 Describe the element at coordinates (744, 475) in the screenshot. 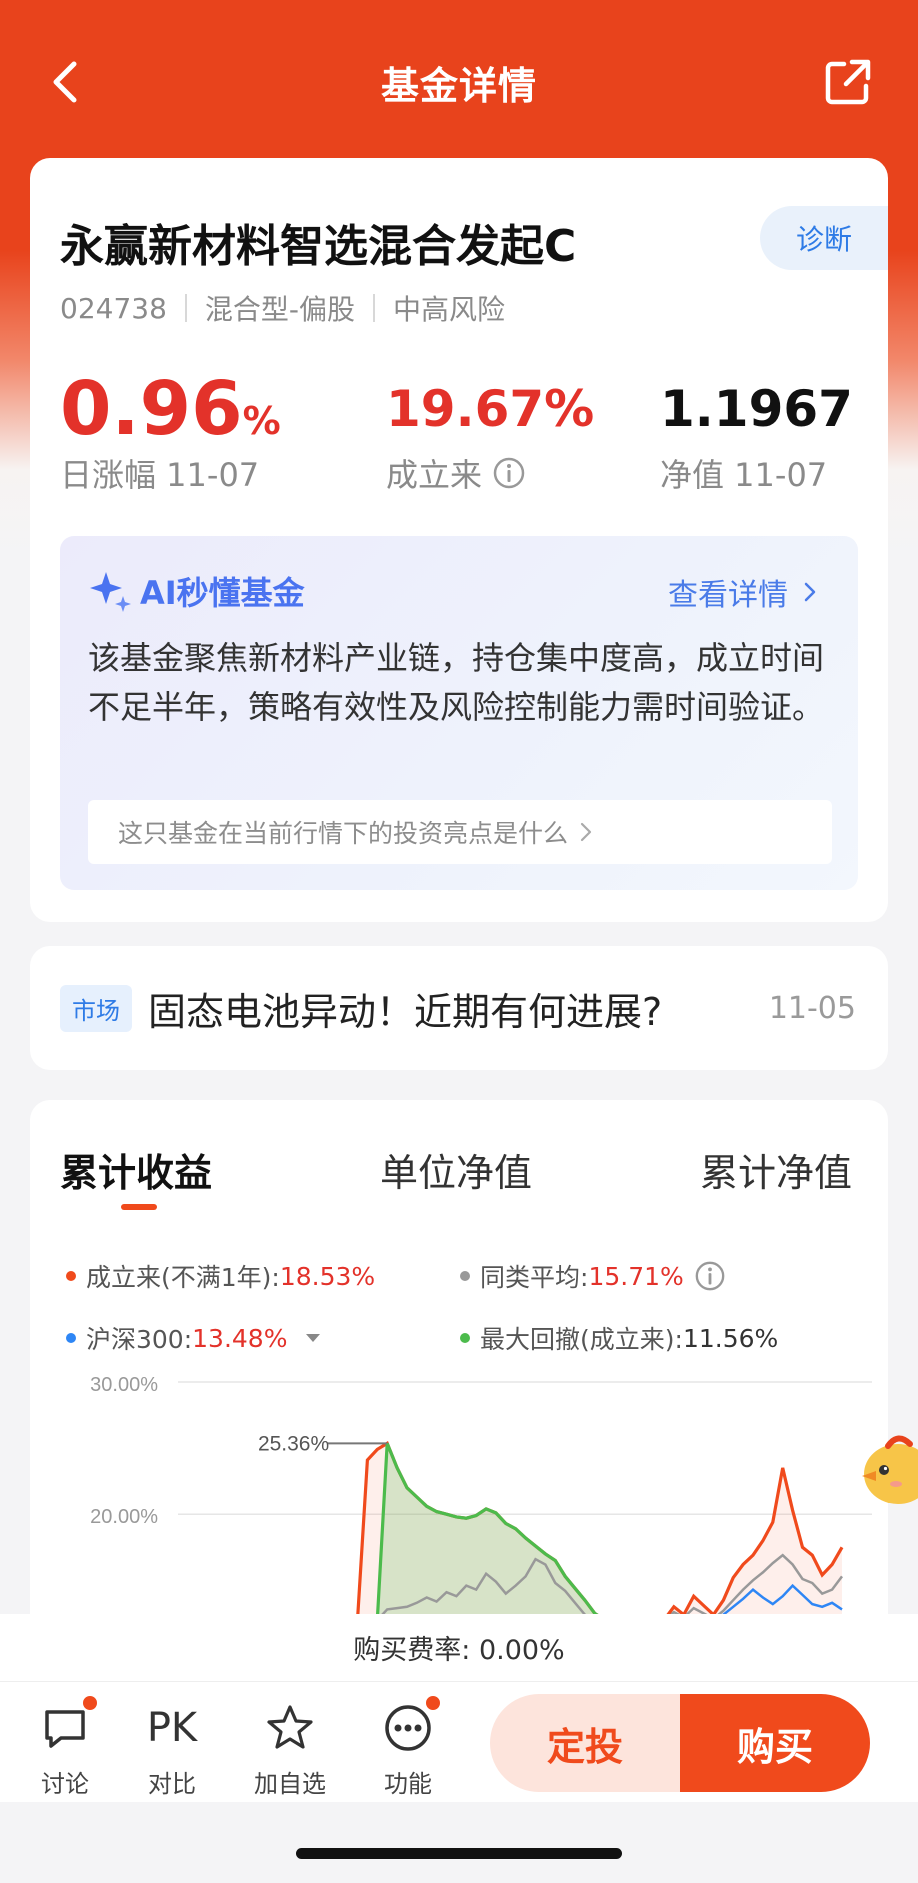

I see `nav-label: 净值 11-07` at that location.